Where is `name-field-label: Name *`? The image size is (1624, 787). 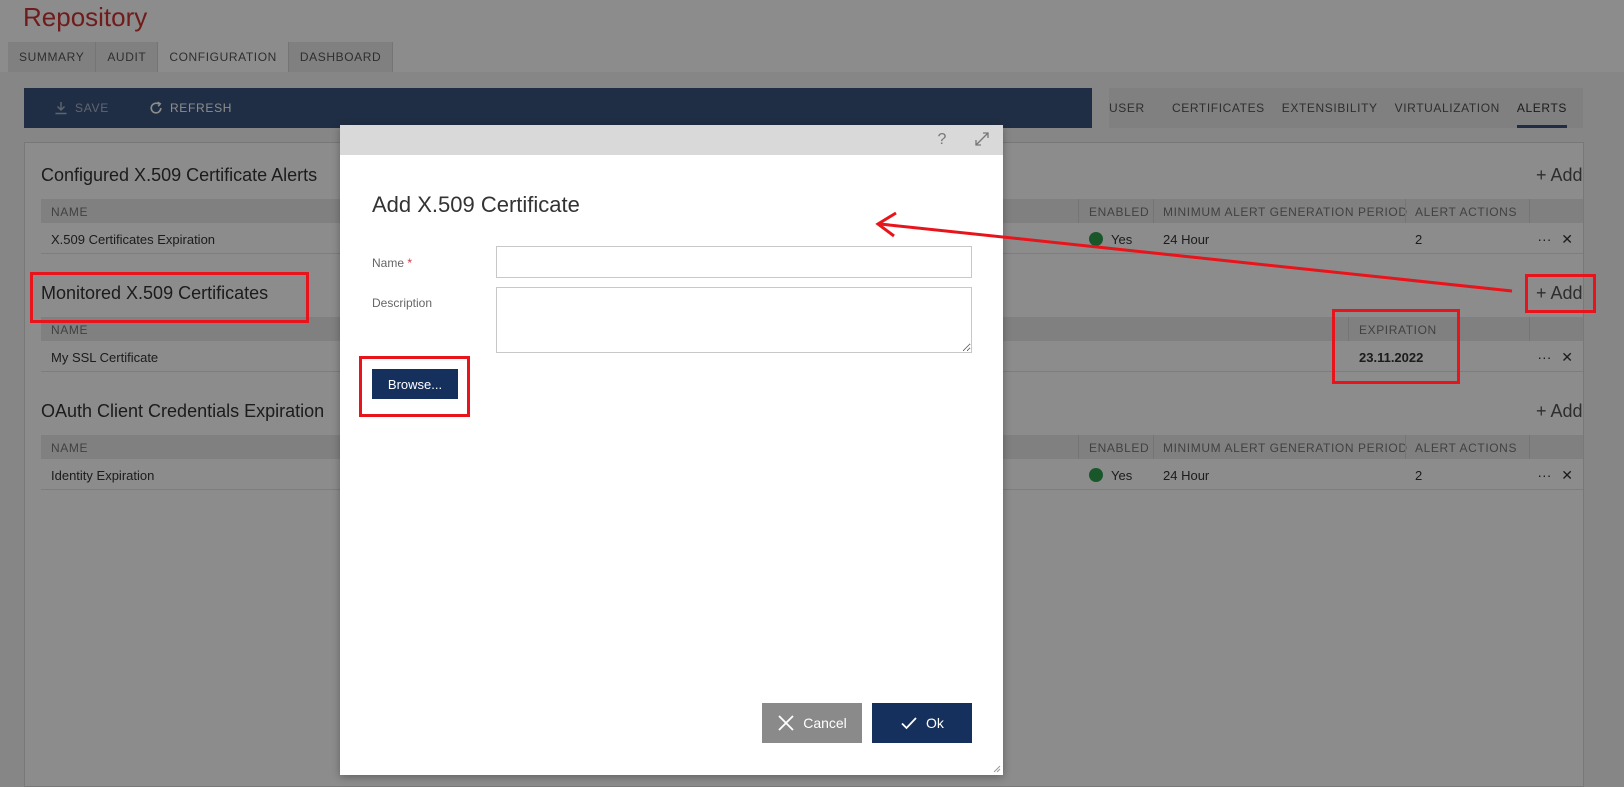 name-field-label: Name * is located at coordinates (392, 263).